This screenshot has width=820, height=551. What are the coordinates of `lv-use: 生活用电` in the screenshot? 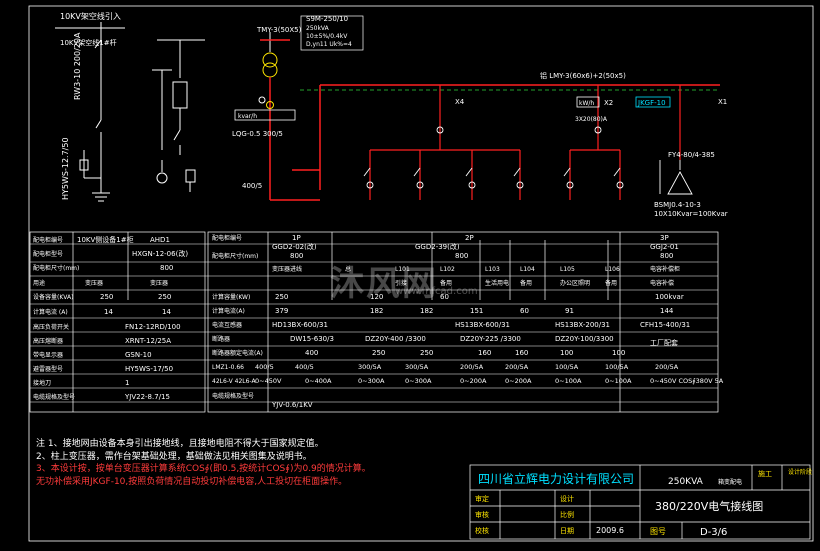 It's located at (497, 283).